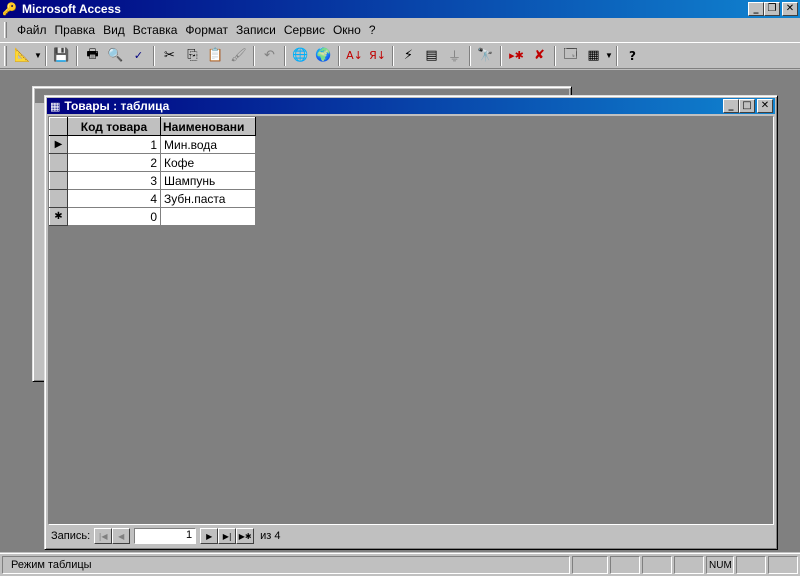 The image size is (800, 576). Describe the element at coordinates (55, 106) in the screenshot. I see `datasheet-icon: ▦` at that location.